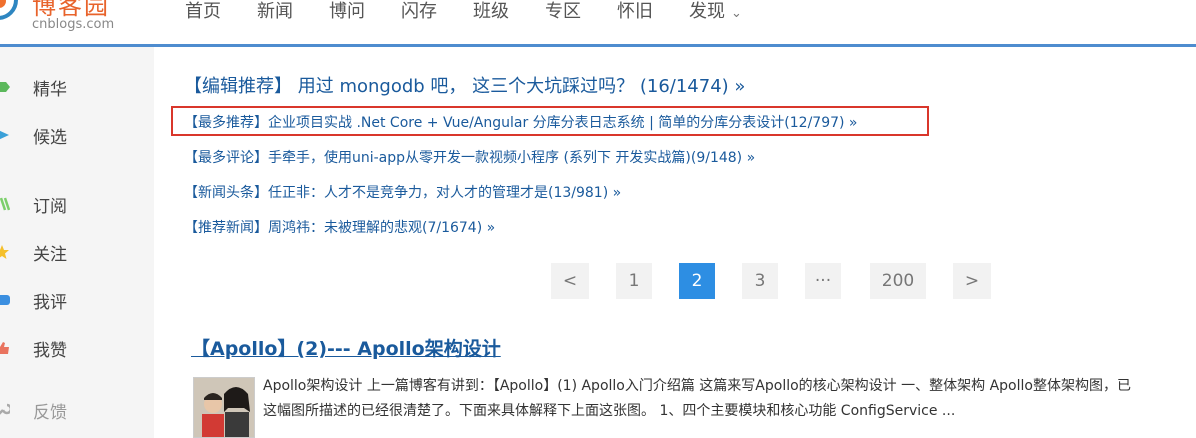 The width and height of the screenshot is (1196, 438). Describe the element at coordinates (77, 204) in the screenshot. I see `sidebar-item-subscribe: 订阅` at that location.